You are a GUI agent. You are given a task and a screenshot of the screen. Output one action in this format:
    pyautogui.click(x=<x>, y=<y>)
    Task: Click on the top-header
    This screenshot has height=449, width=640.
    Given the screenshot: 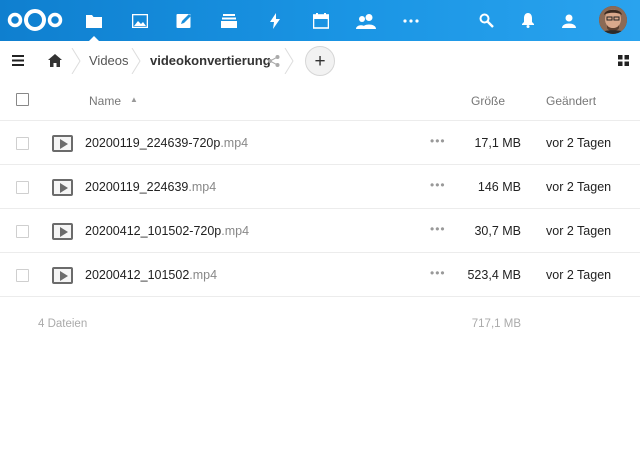 What is the action you would take?
    pyautogui.click(x=320, y=20)
    